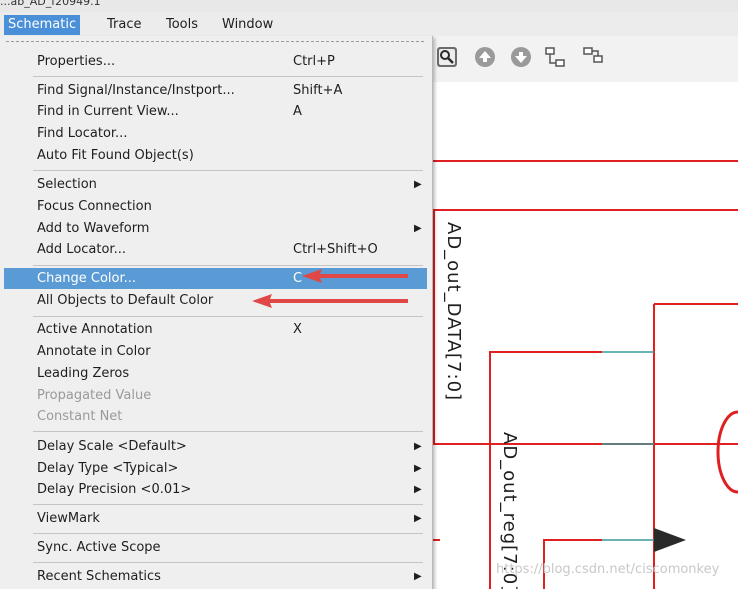 This screenshot has width=738, height=589. Describe the element at coordinates (42, 25) in the screenshot. I see `menu-schematic: Schematic` at that location.